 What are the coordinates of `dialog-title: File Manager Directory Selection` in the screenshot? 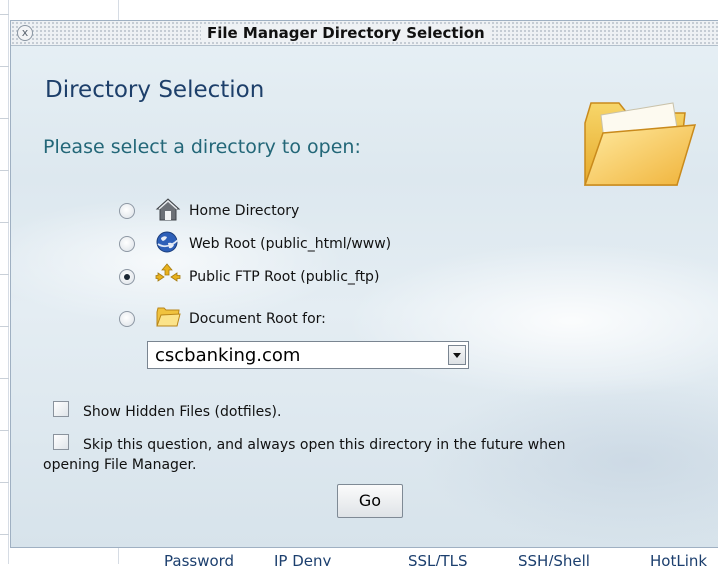 It's located at (346, 33).